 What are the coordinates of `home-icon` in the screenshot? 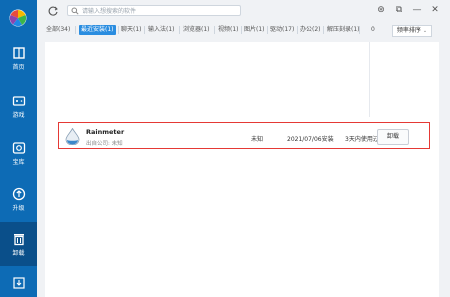 It's located at (18, 53).